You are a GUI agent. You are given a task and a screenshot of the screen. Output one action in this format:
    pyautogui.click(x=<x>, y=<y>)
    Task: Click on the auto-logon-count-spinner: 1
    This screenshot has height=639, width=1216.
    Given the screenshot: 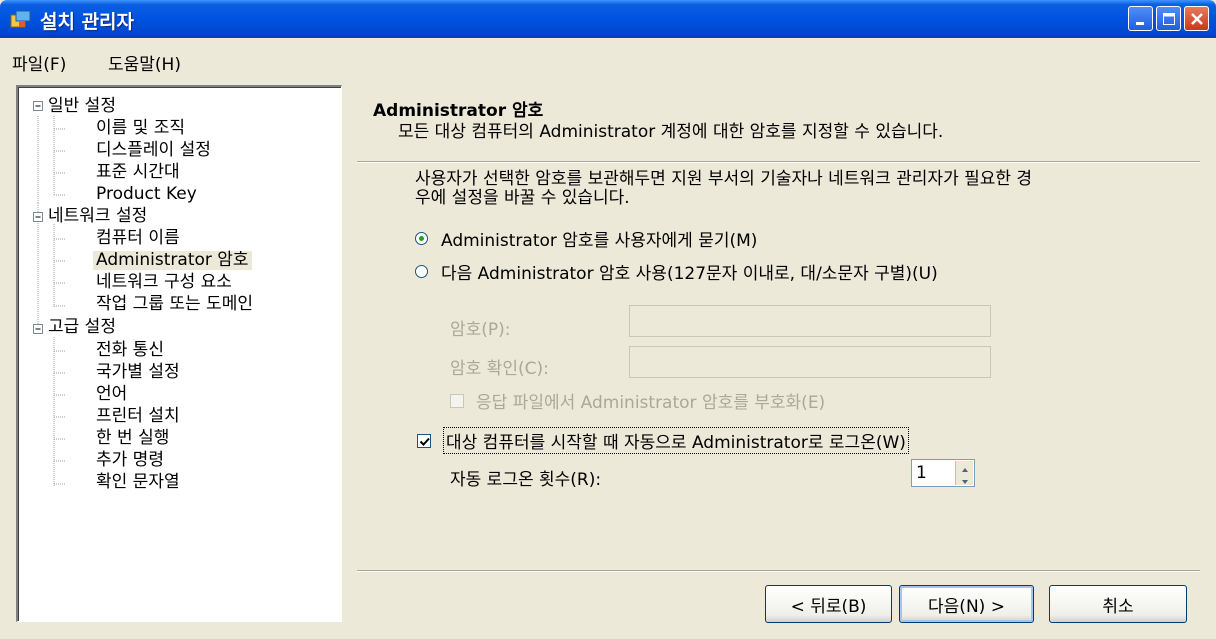 What is the action you would take?
    pyautogui.click(x=943, y=473)
    